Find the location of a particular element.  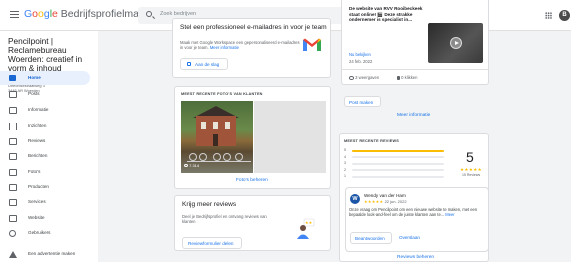

photo-view-count: 7.314 is located at coordinates (191, 165).